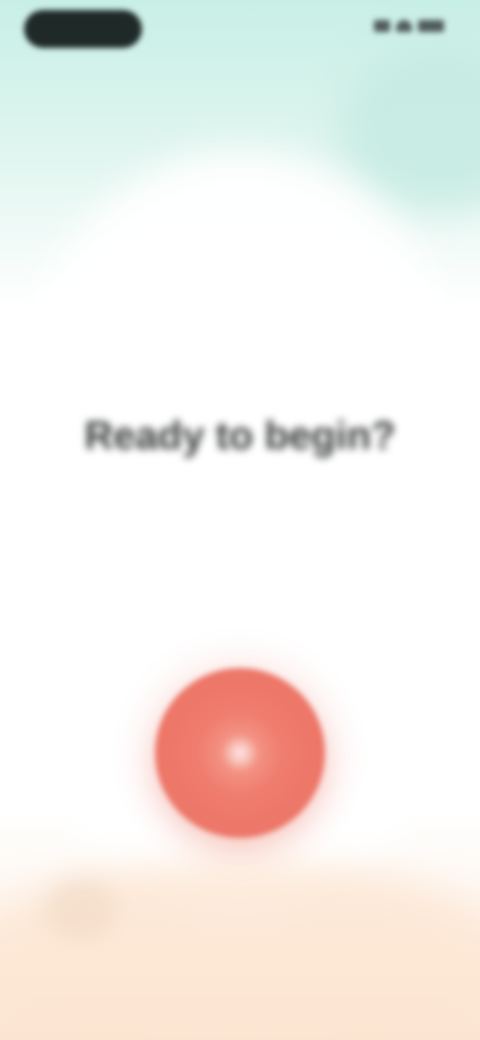  Describe the element at coordinates (81, 910) in the screenshot. I see `corner-decoration` at that location.